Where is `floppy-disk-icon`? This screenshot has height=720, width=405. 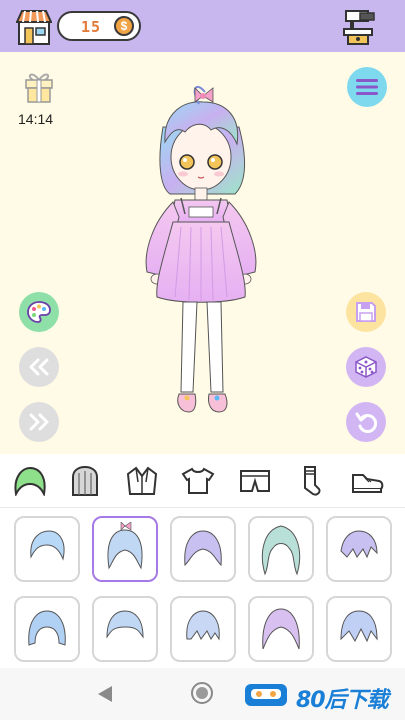
floppy-disk-icon is located at coordinates (366, 312).